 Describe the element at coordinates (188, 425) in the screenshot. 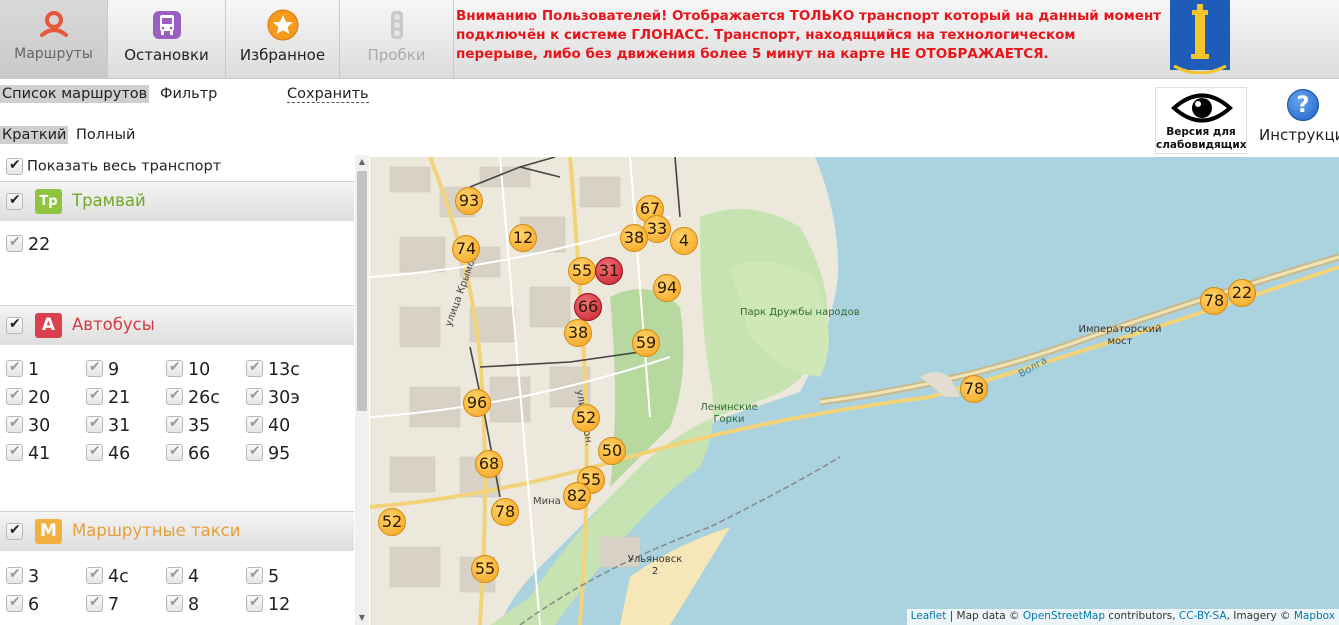

I see `route-option-bus: 35` at that location.